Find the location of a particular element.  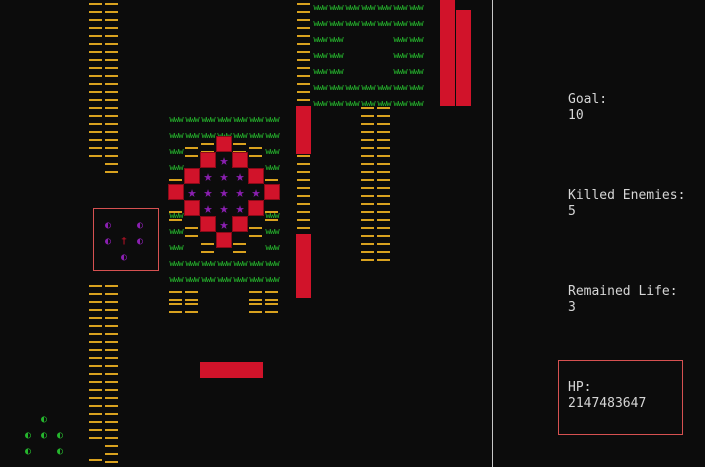

hp-box: HP: 2147483647 is located at coordinates (620, 397).